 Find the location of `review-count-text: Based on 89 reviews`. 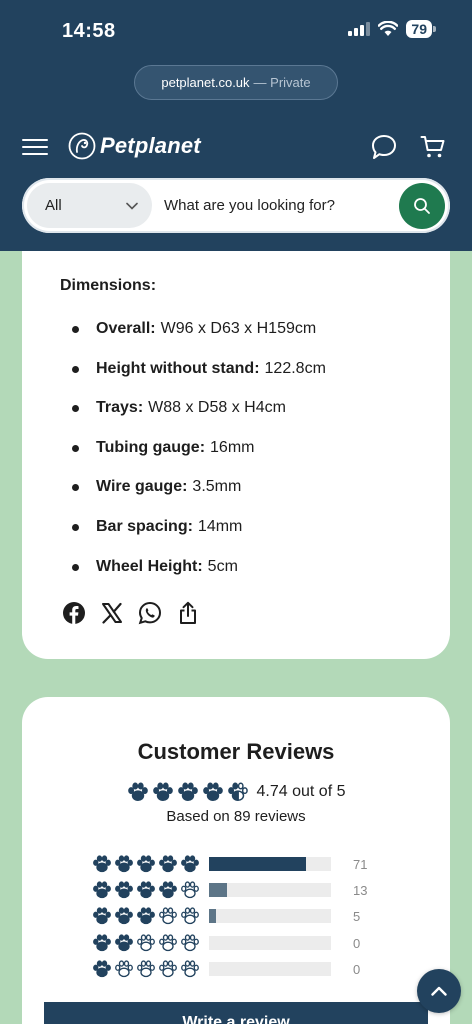

review-count-text: Based on 89 reviews is located at coordinates (236, 816).